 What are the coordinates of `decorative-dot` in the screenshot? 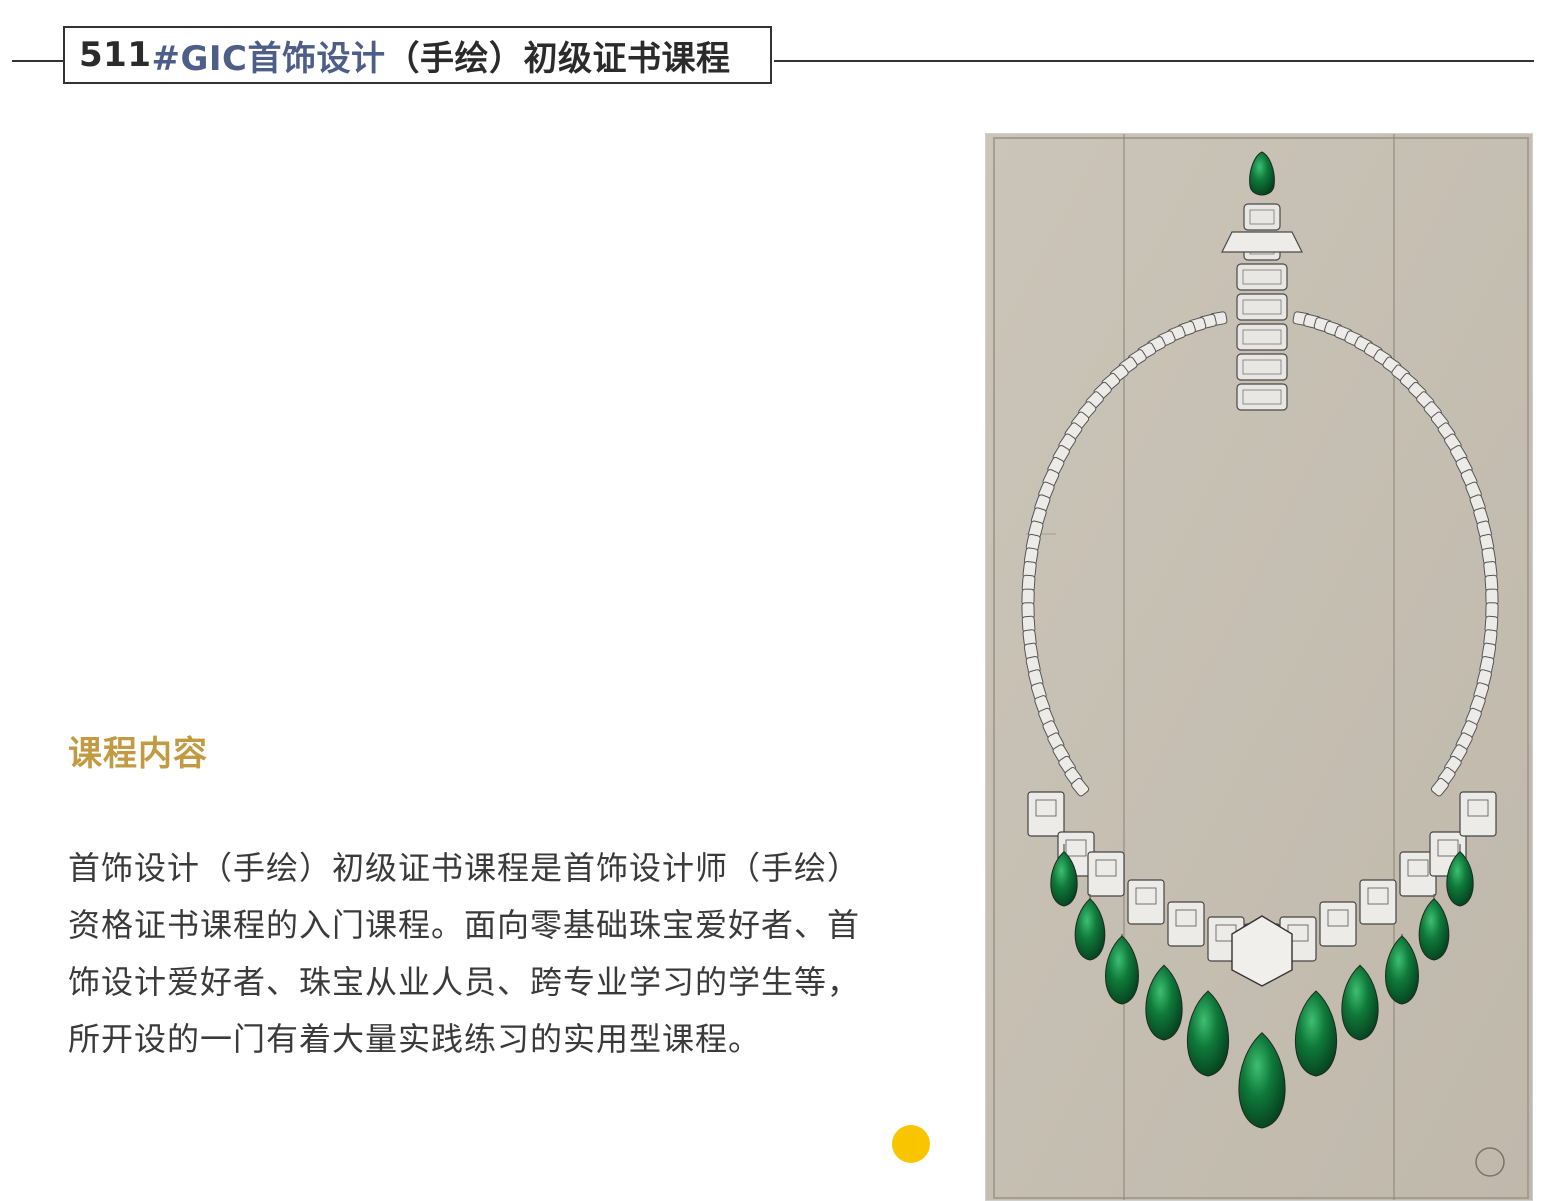 It's located at (911, 1144).